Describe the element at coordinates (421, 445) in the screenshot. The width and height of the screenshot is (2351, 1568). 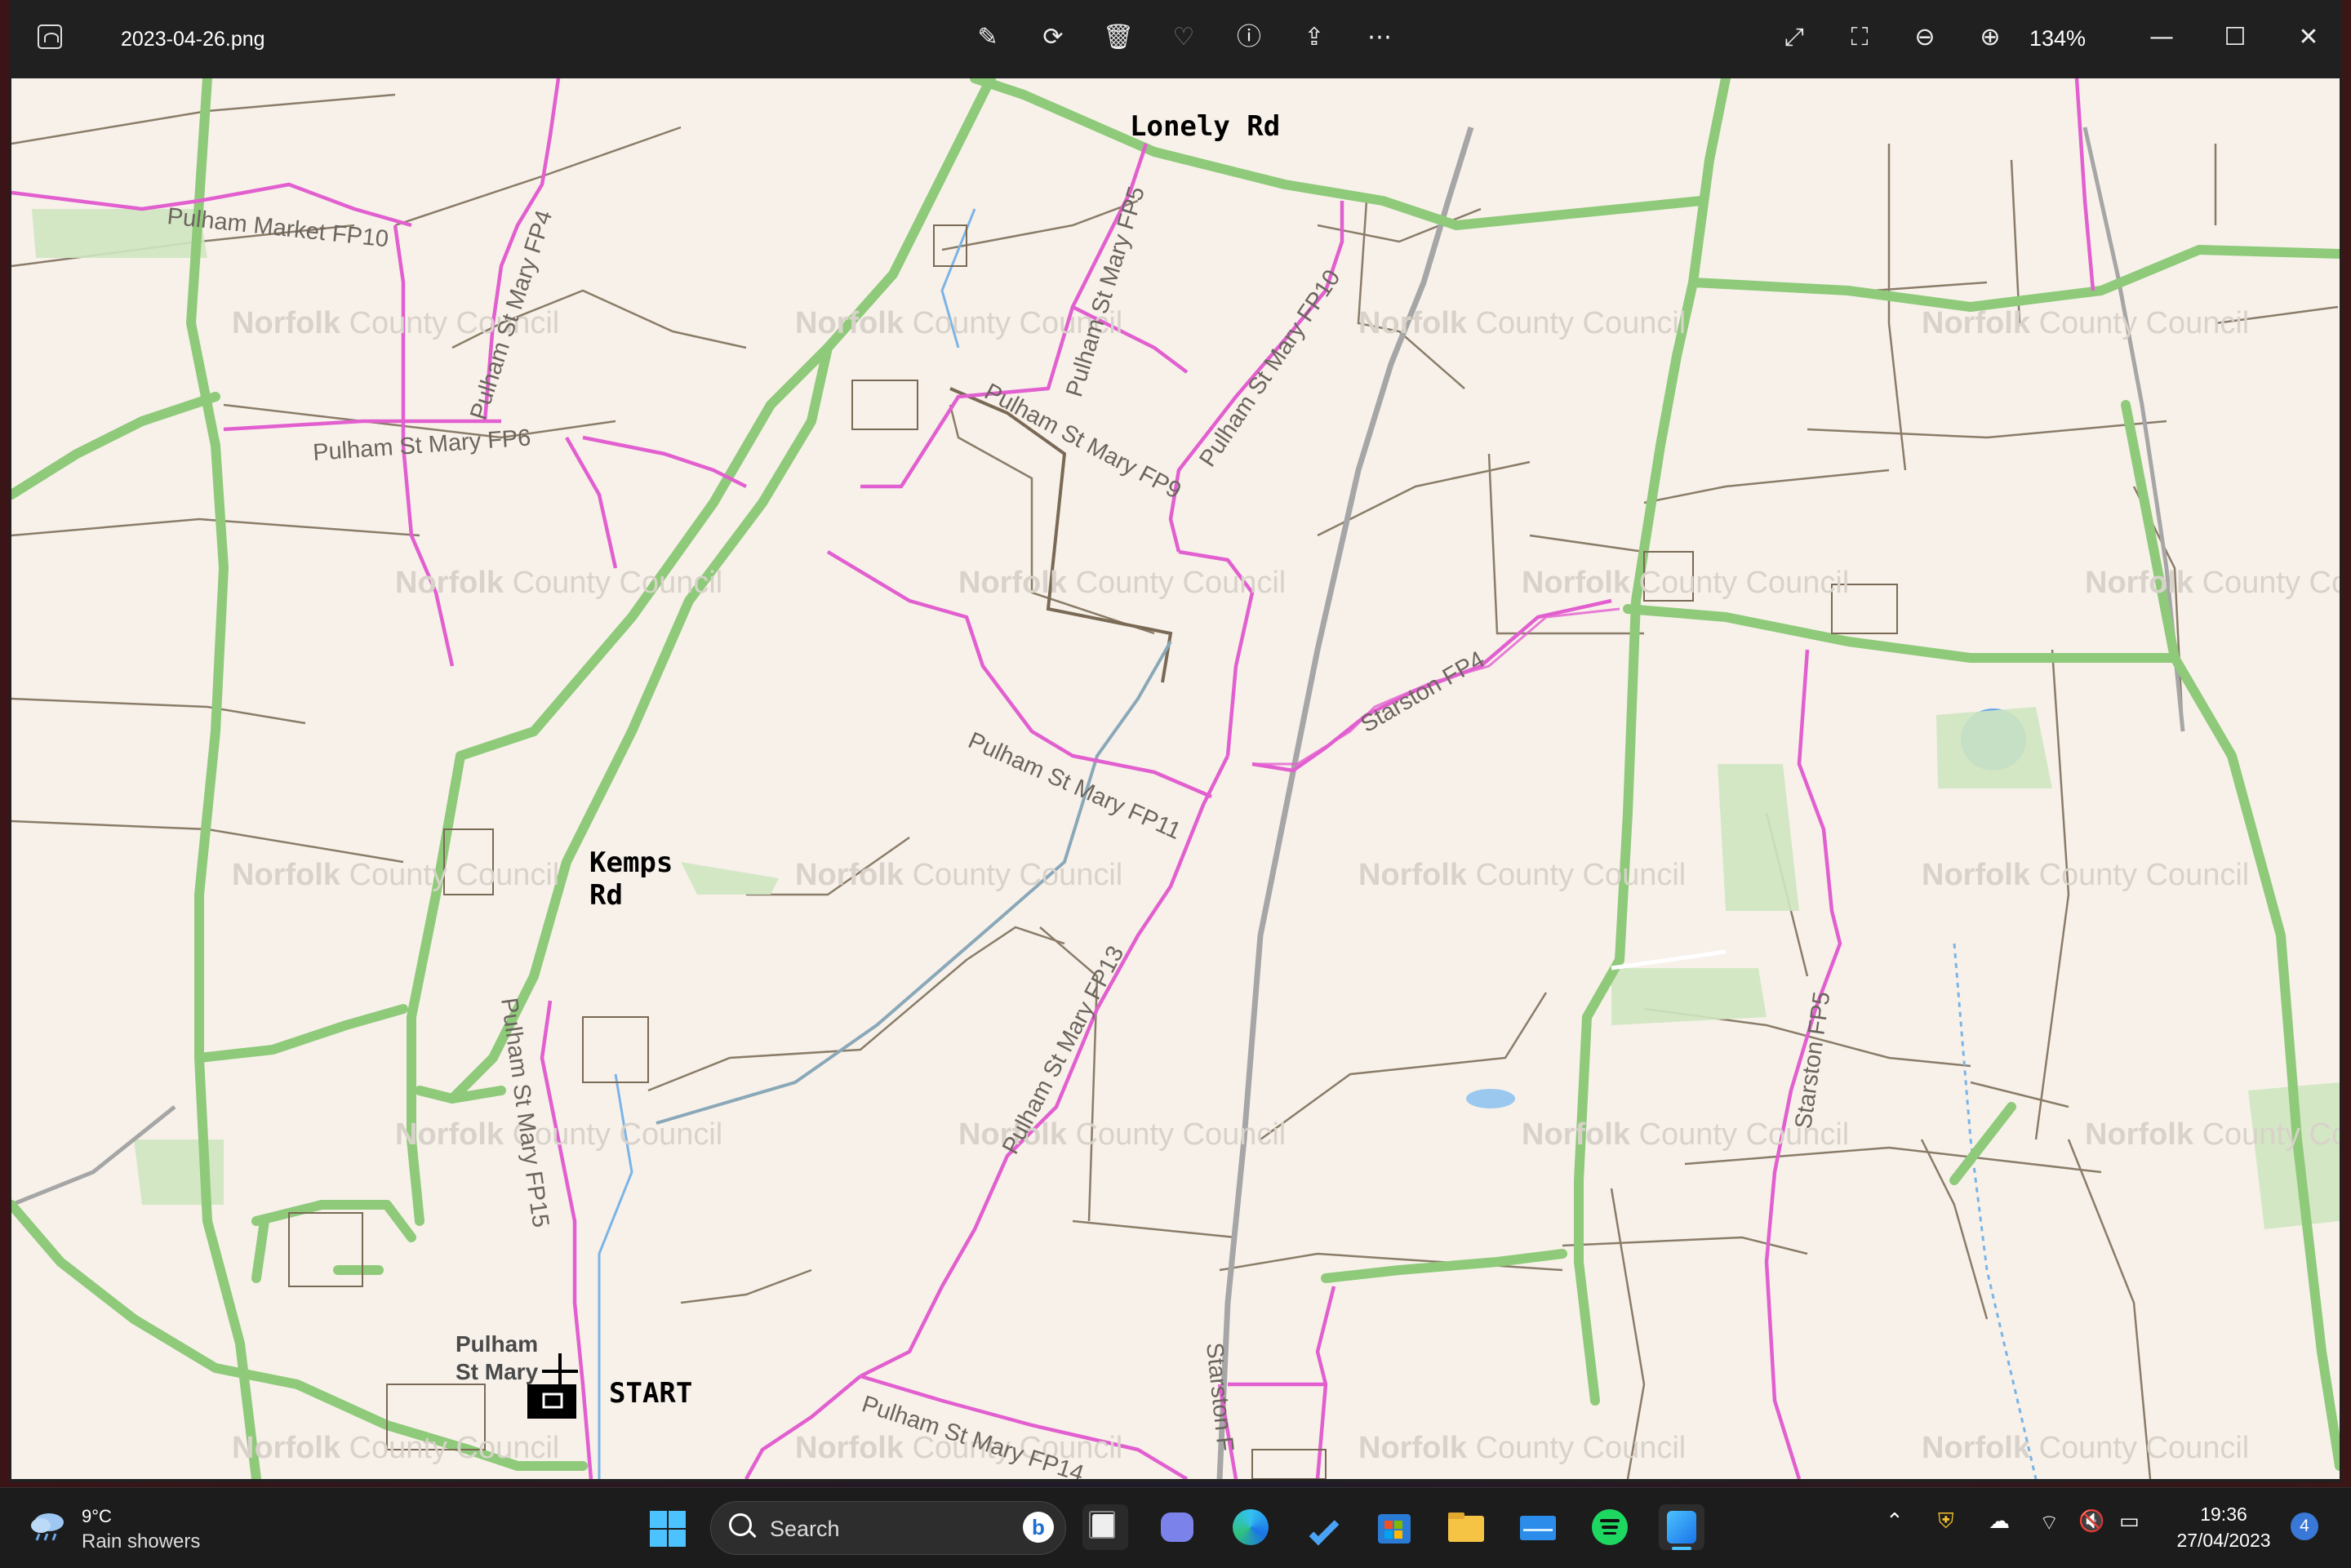
I see `label-fp6: Pulham St Mary FP6` at that location.